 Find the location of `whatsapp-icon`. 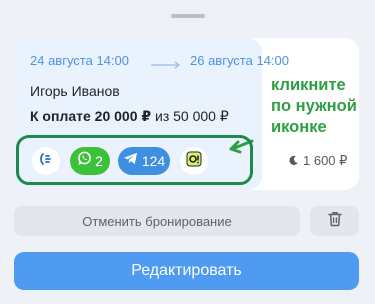

whatsapp-icon is located at coordinates (84, 161).